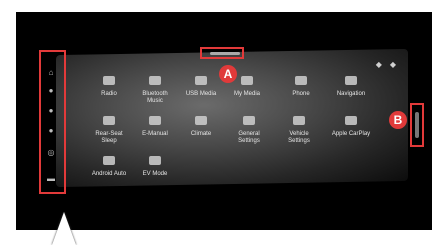  What do you see at coordinates (155, 134) in the screenshot?
I see `app-label: E-Manual` at bounding box center [155, 134].